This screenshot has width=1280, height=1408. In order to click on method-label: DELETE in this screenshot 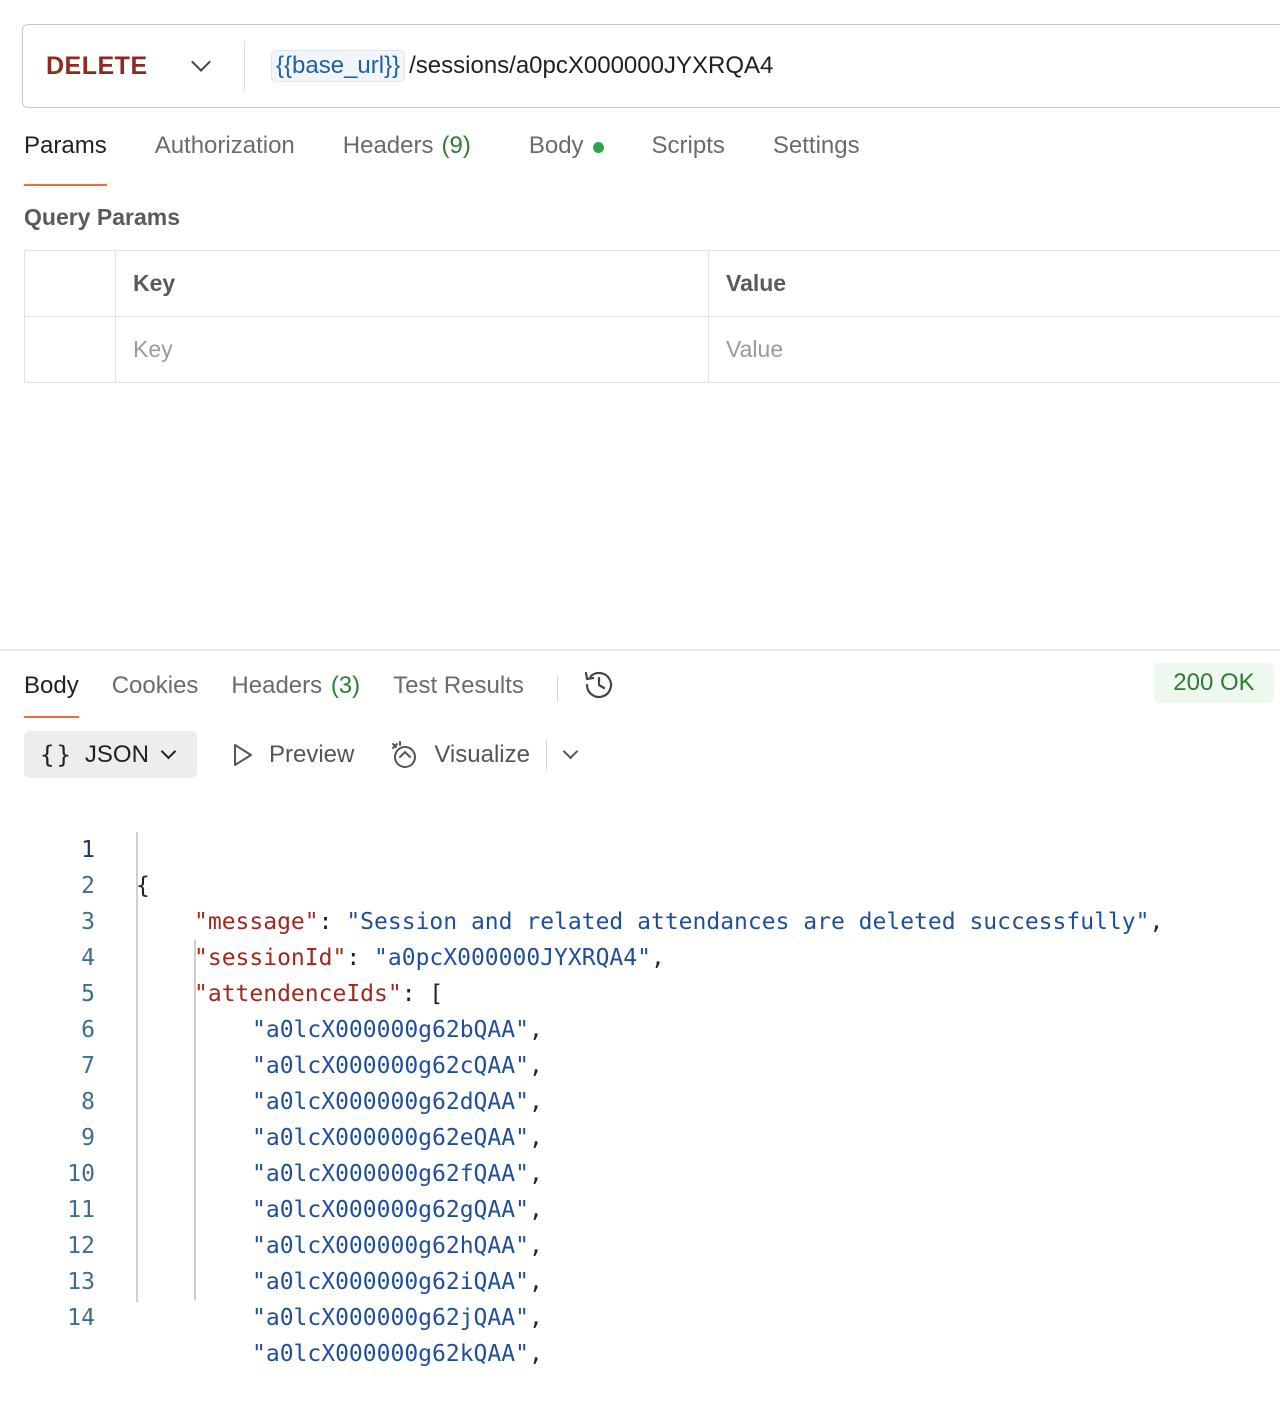, I will do `click(97, 65)`.